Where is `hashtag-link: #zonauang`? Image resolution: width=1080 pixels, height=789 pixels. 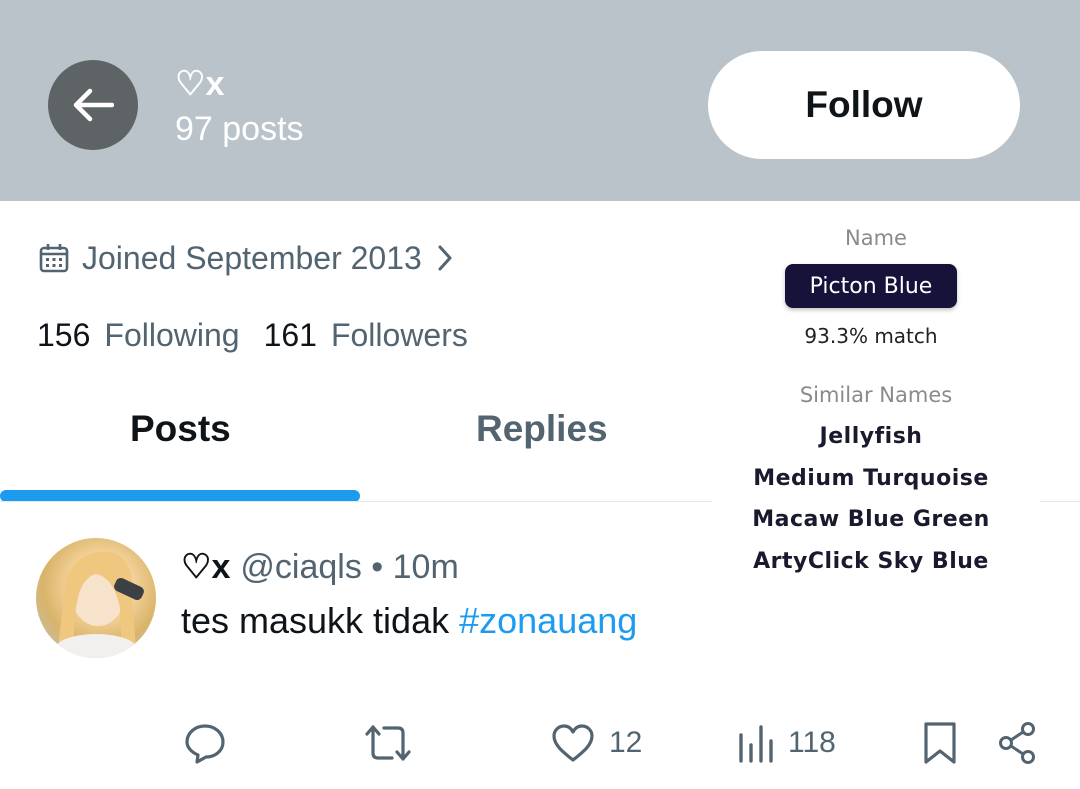 hashtag-link: #zonauang is located at coordinates (548, 620).